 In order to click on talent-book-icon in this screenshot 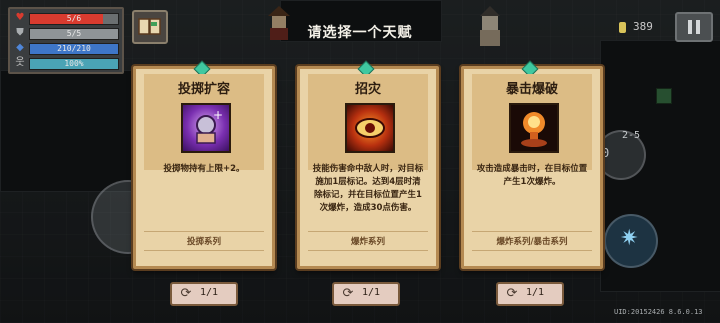, I will do `click(149, 26)`.